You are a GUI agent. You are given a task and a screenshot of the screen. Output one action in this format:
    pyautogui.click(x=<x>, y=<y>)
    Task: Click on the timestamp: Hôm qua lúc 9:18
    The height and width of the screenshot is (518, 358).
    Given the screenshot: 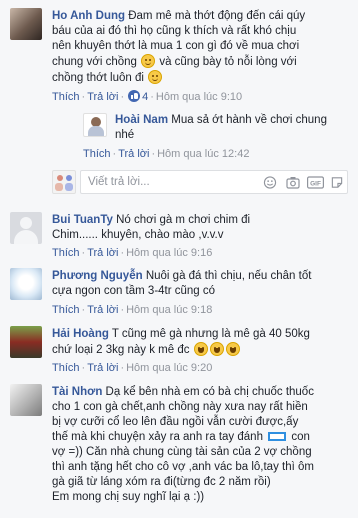 What is the action you would take?
    pyautogui.click(x=169, y=310)
    